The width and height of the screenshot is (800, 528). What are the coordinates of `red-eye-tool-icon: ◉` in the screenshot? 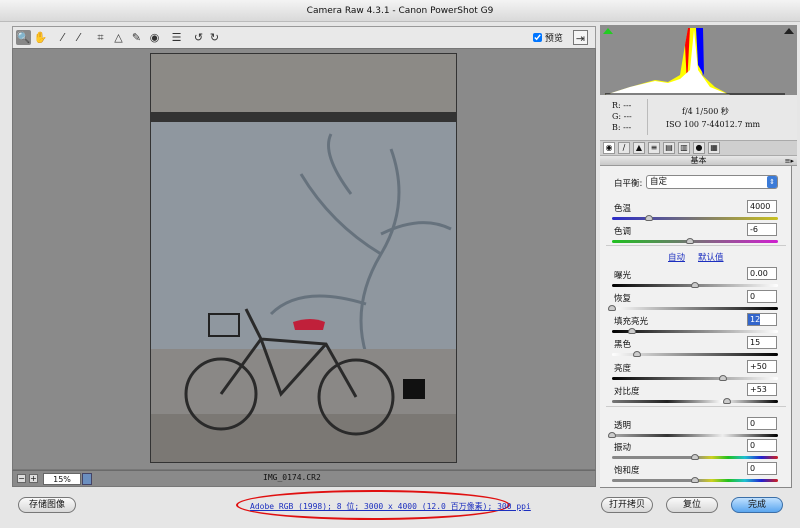 It's located at (154, 37).